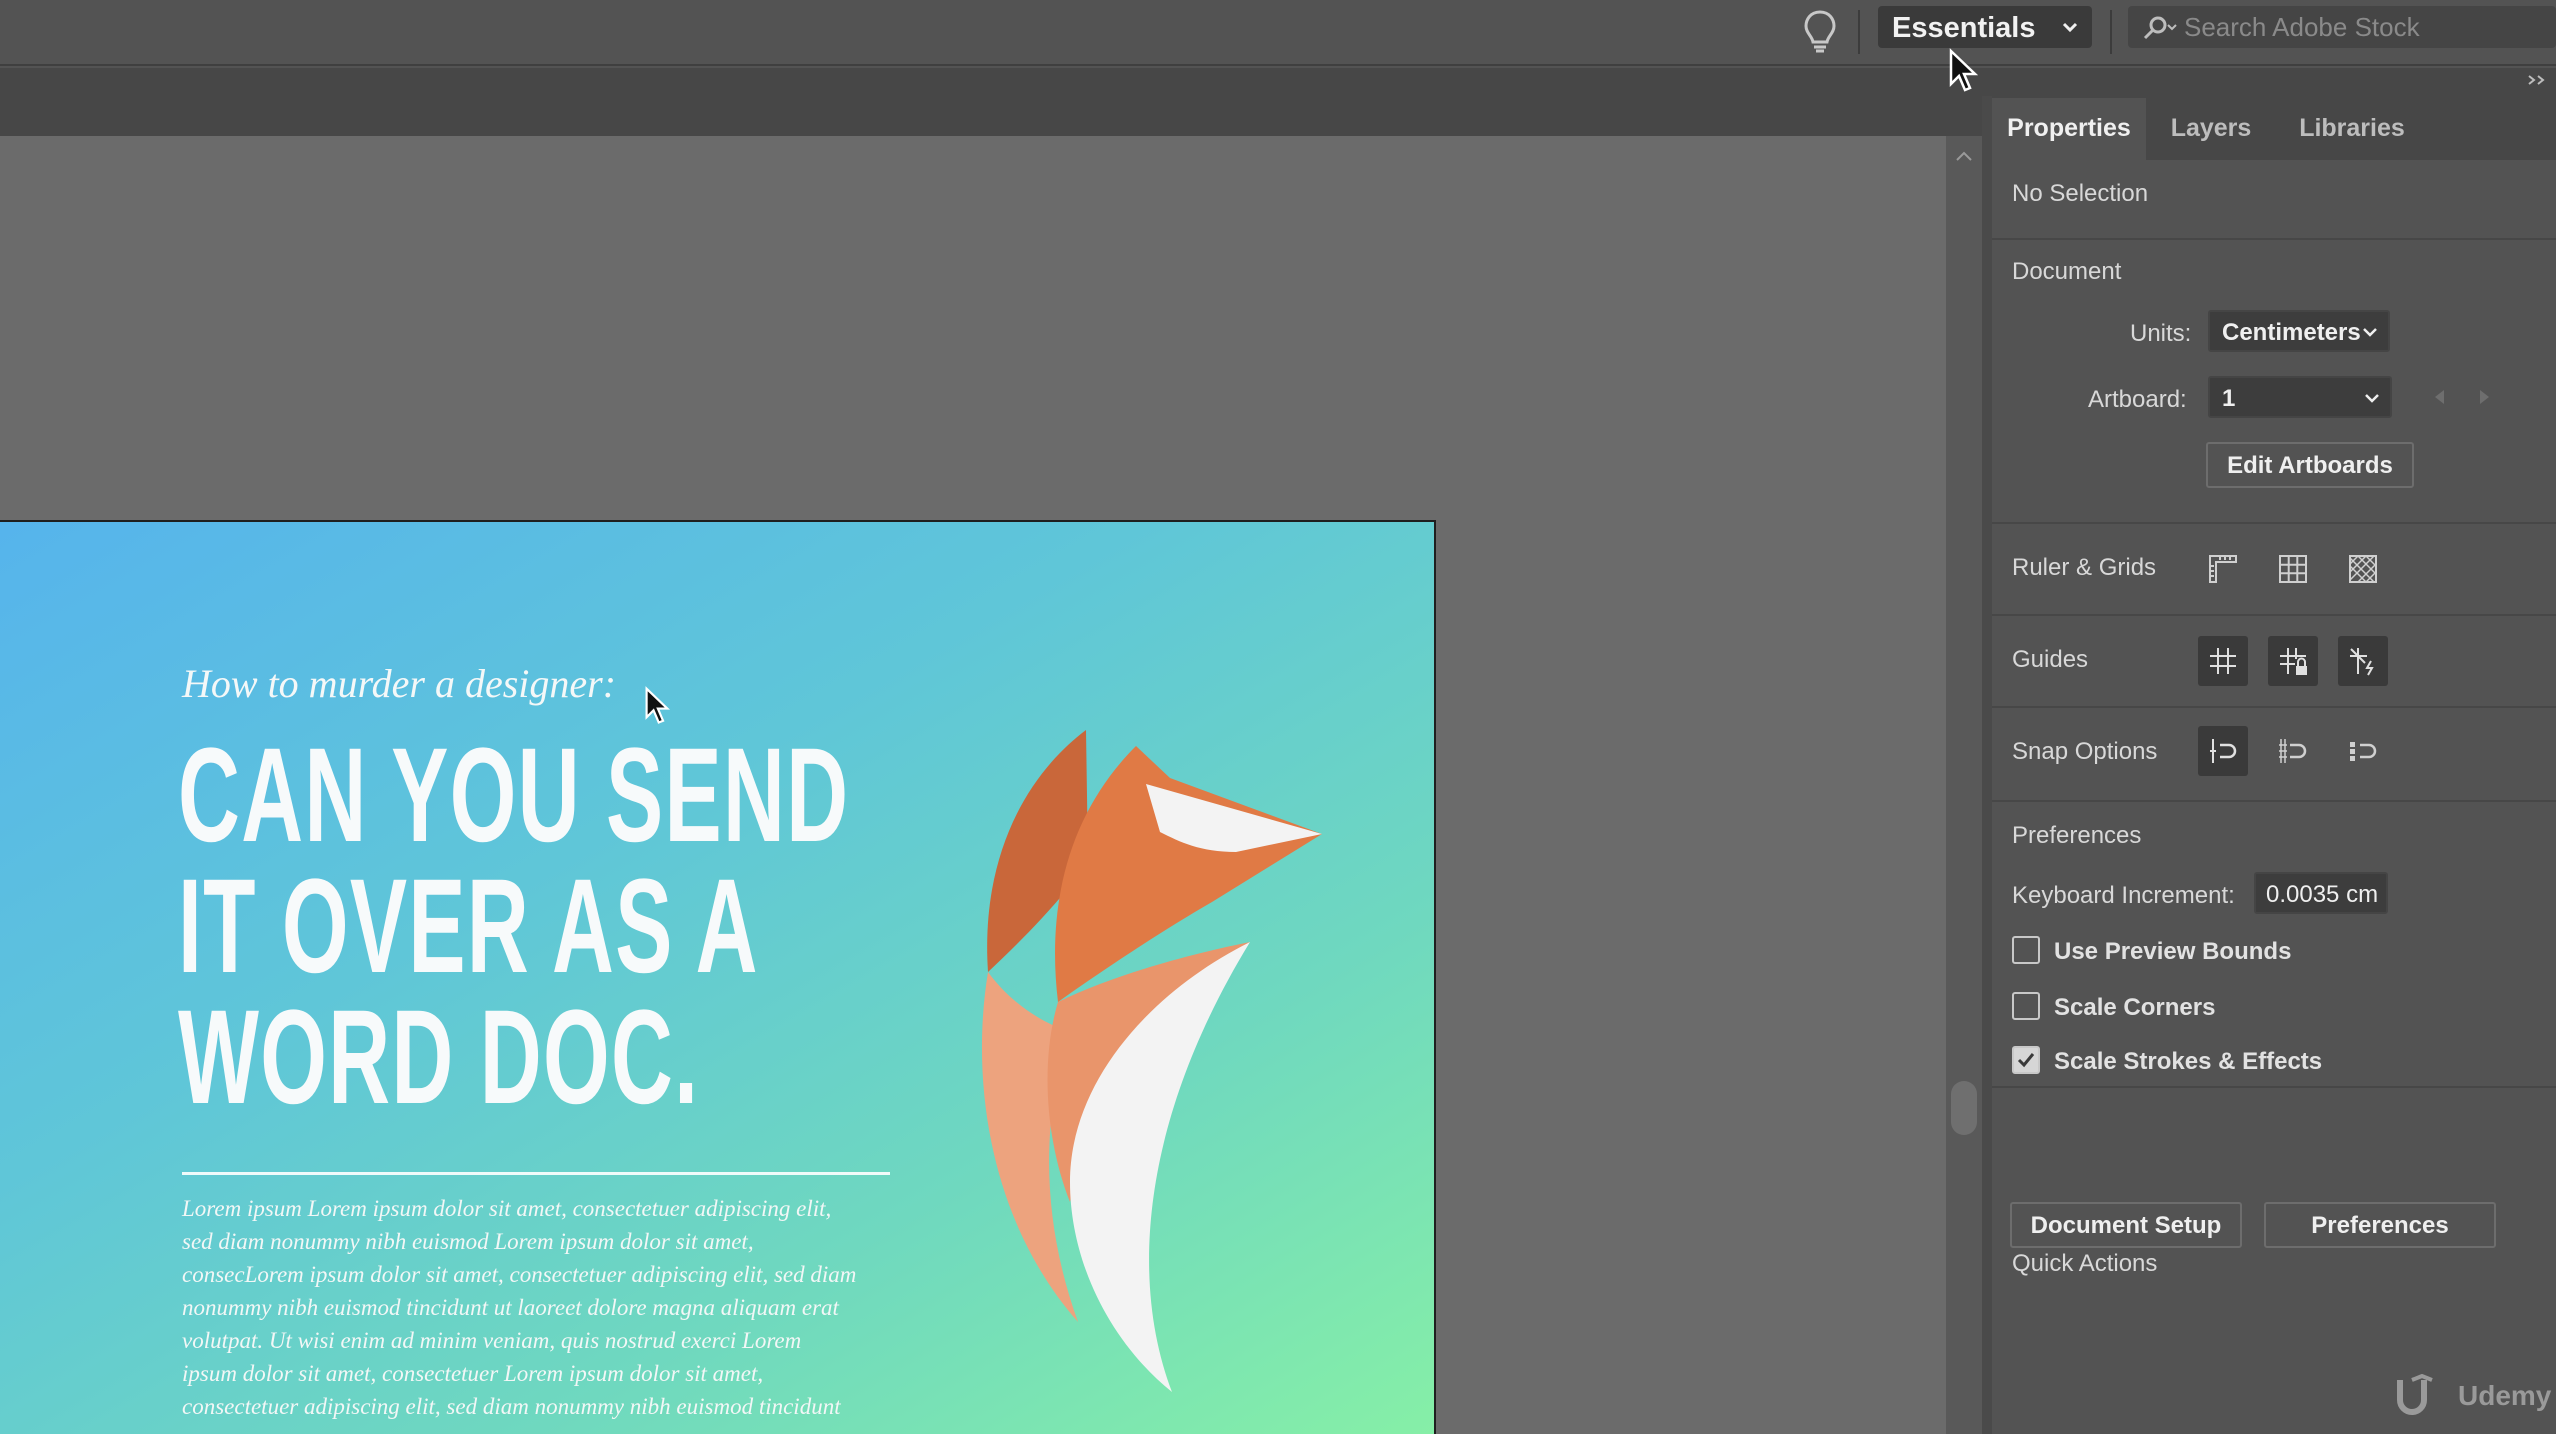 This screenshot has width=2556, height=1434. I want to click on workspace-label: Essentials, so click(1964, 28).